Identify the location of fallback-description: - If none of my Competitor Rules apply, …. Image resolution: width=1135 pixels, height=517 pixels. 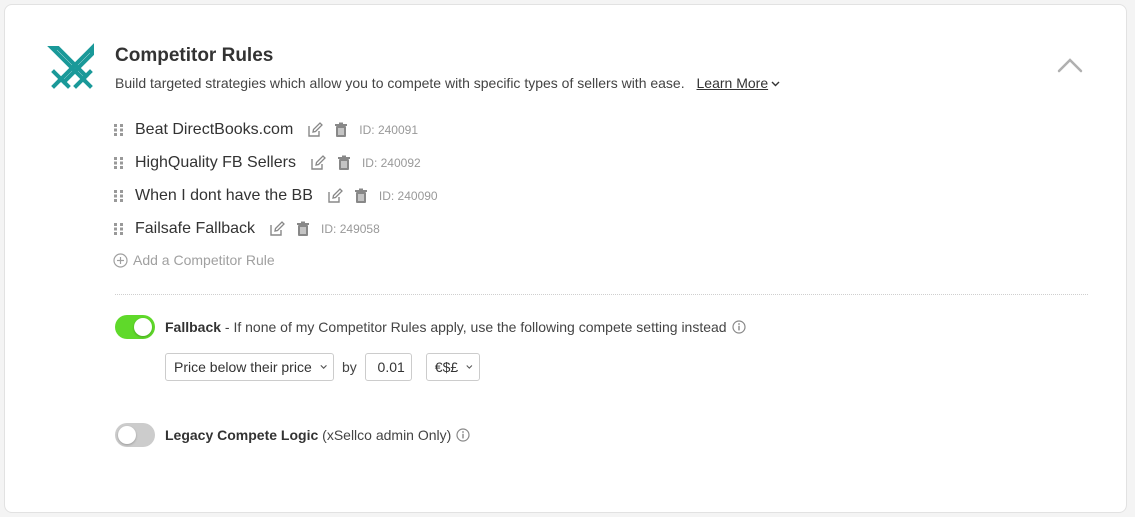
(474, 327).